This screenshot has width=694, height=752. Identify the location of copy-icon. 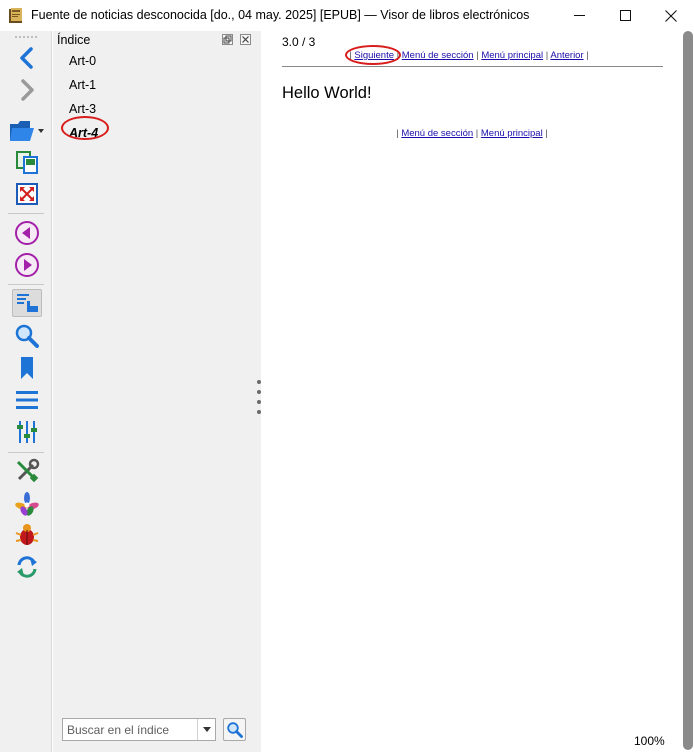
(27, 162).